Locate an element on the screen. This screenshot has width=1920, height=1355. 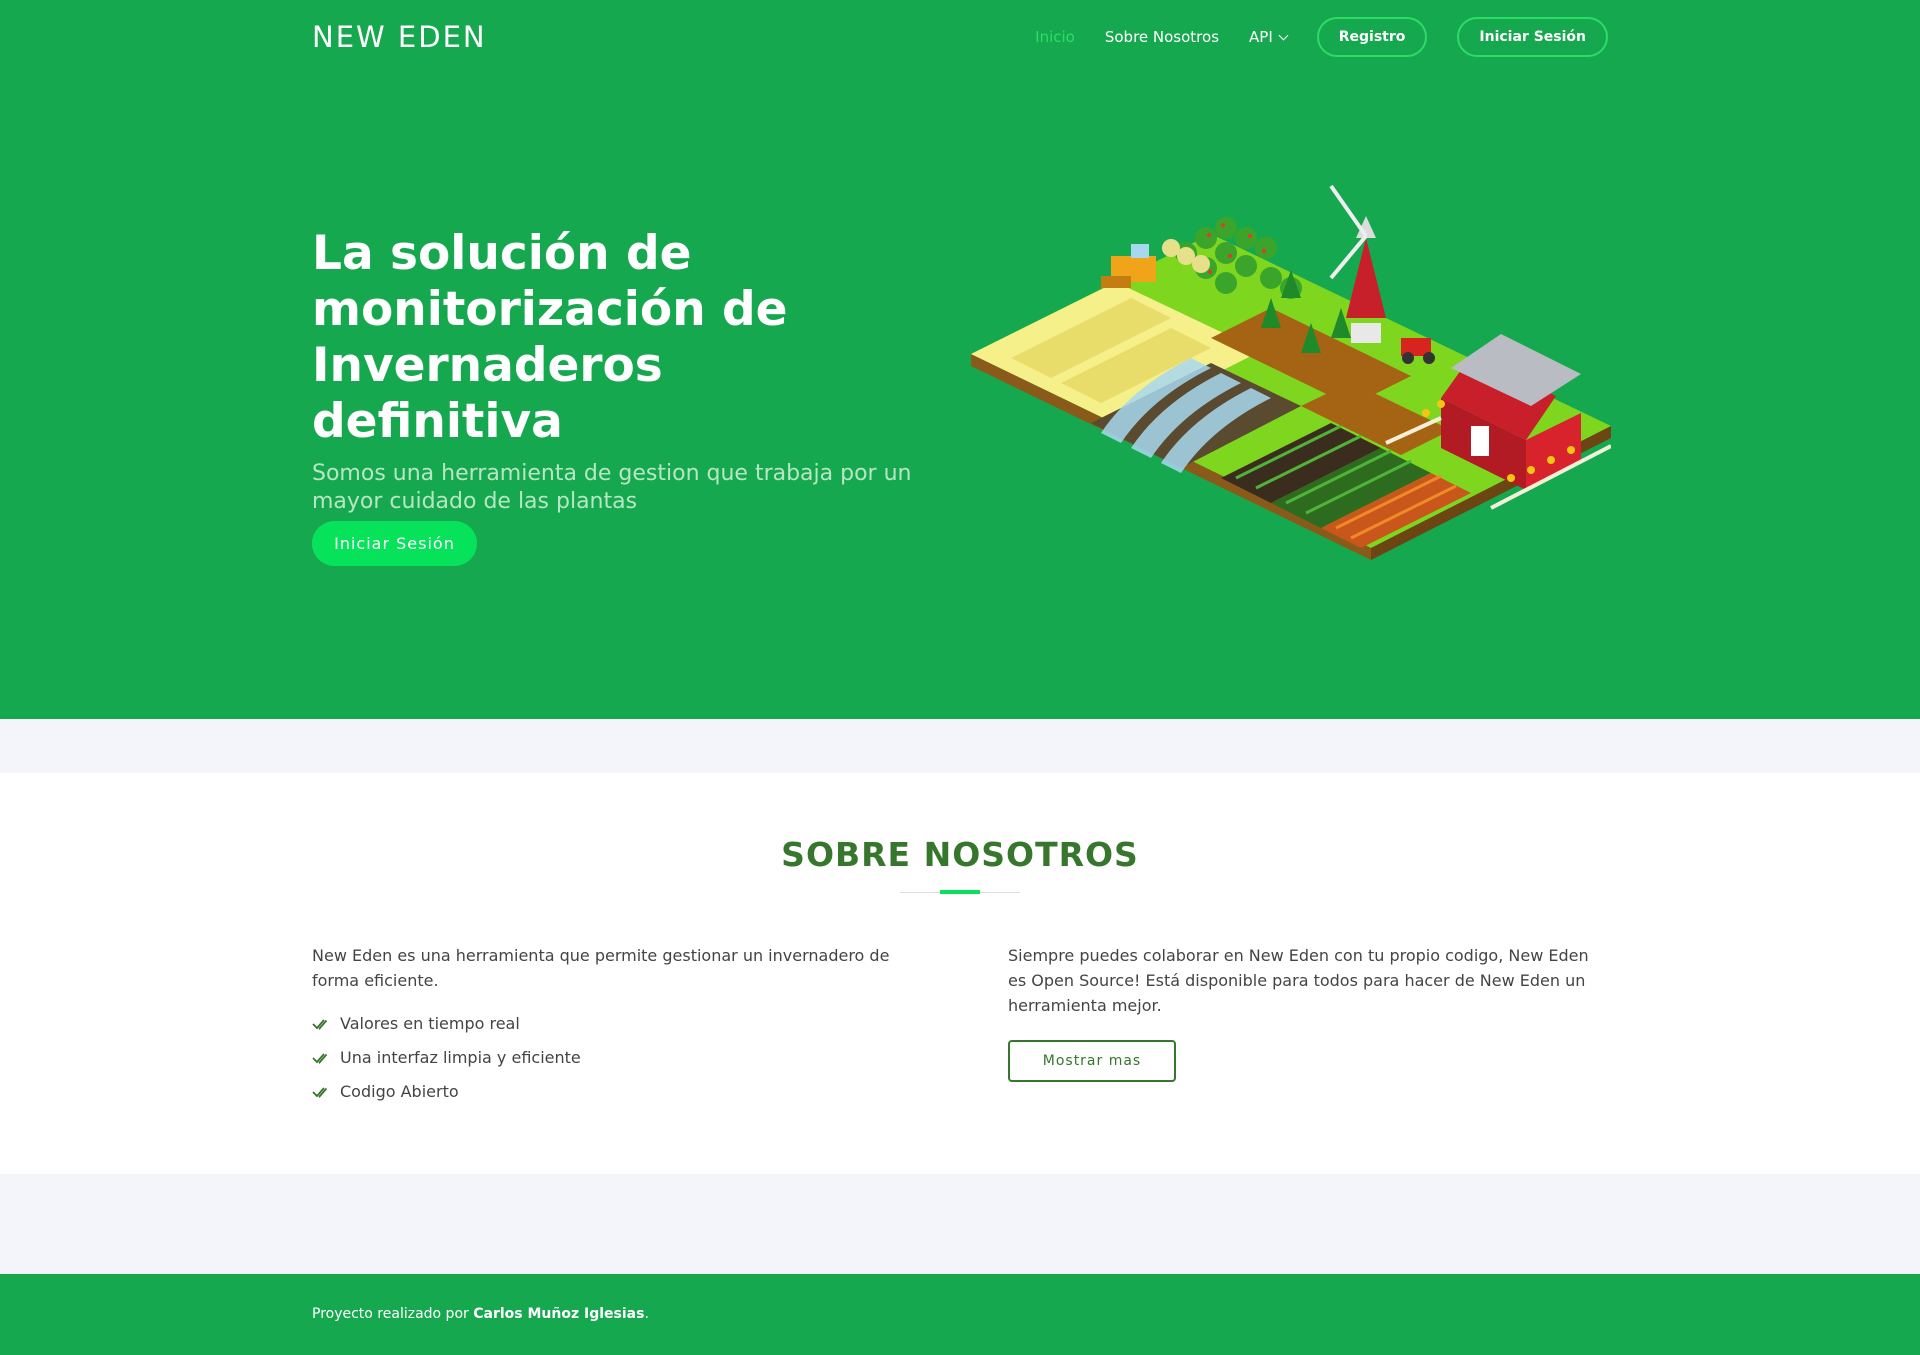
footer-prefix: Proyecto realizado por is located at coordinates (390, 1314).